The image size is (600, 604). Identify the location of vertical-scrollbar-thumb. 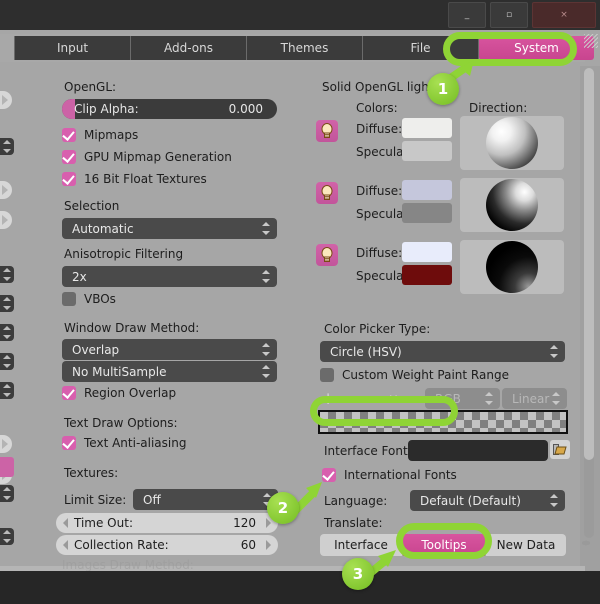
(589, 264).